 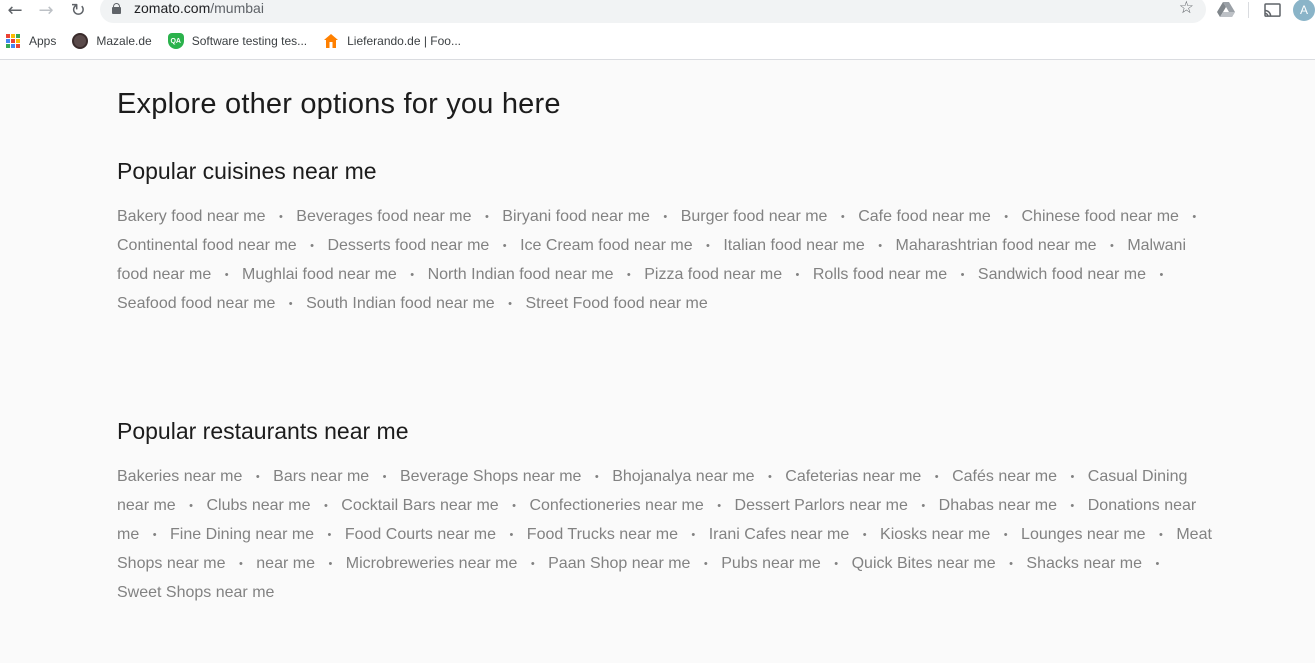 What do you see at coordinates (853, 476) in the screenshot?
I see `restaurants-link: Cafeterias near me` at bounding box center [853, 476].